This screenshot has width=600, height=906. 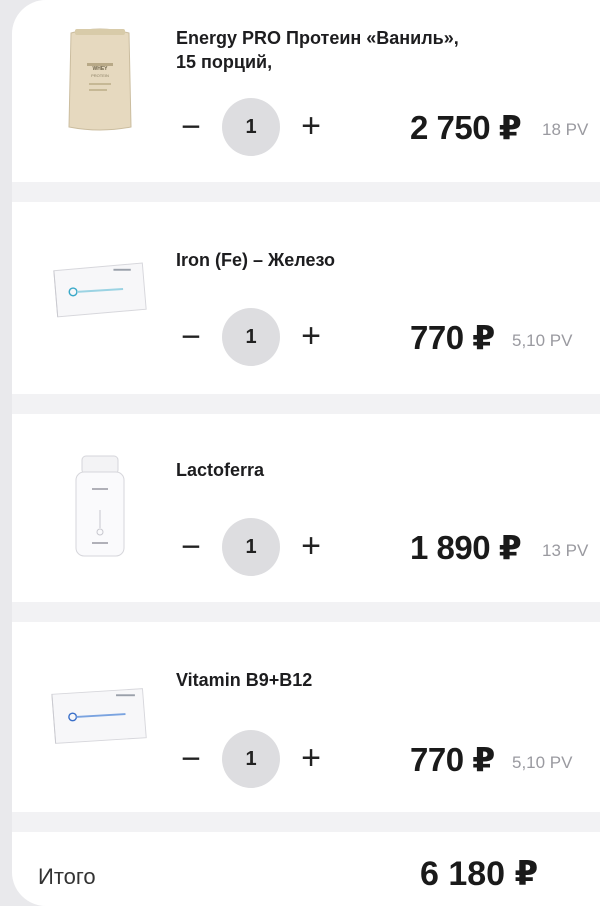 What do you see at coordinates (466, 127) in the screenshot?
I see `item-price: 2 750 ₽` at bounding box center [466, 127].